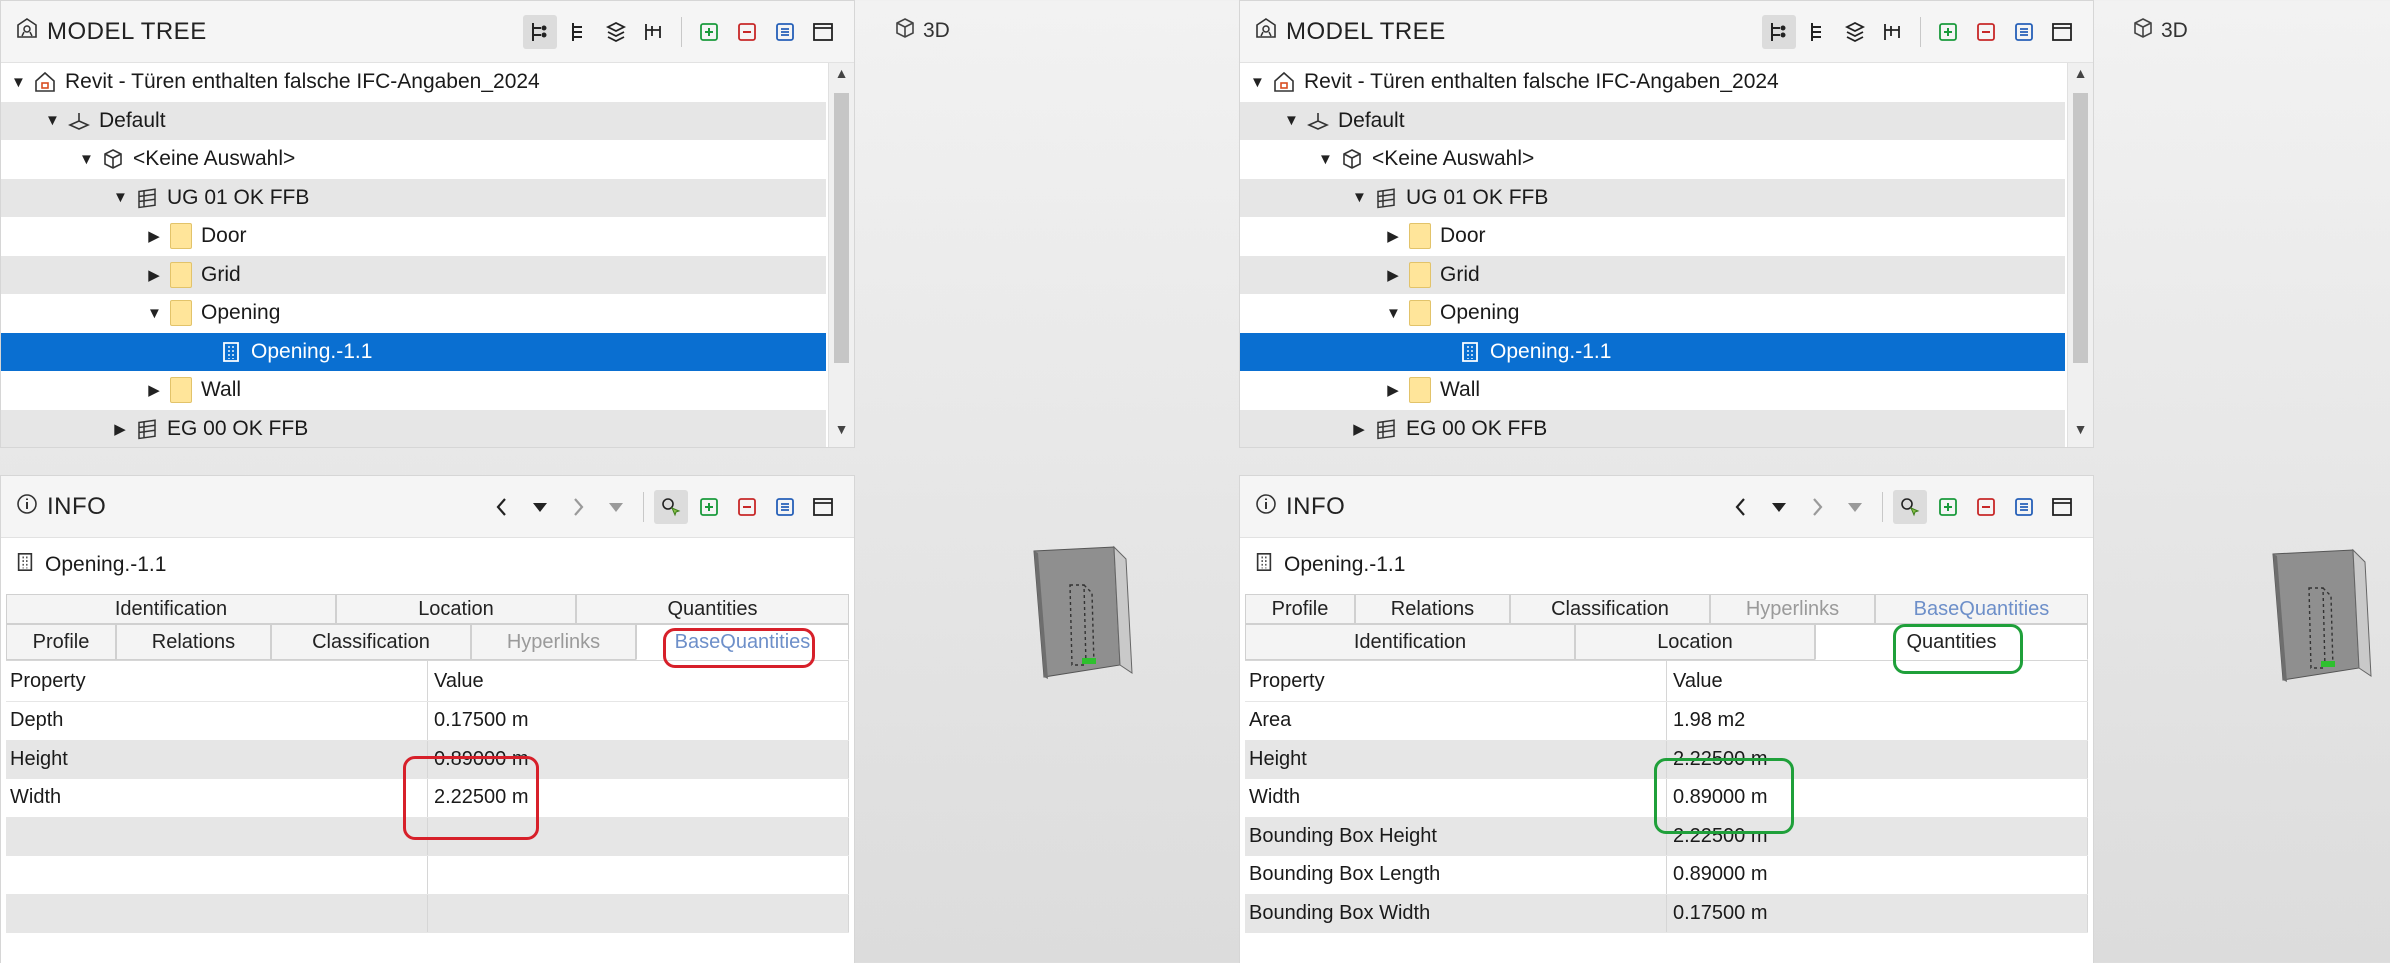 The height and width of the screenshot is (963, 2390). What do you see at coordinates (427, 721) in the screenshot?
I see `grid-row: Depth 0.17500 m` at bounding box center [427, 721].